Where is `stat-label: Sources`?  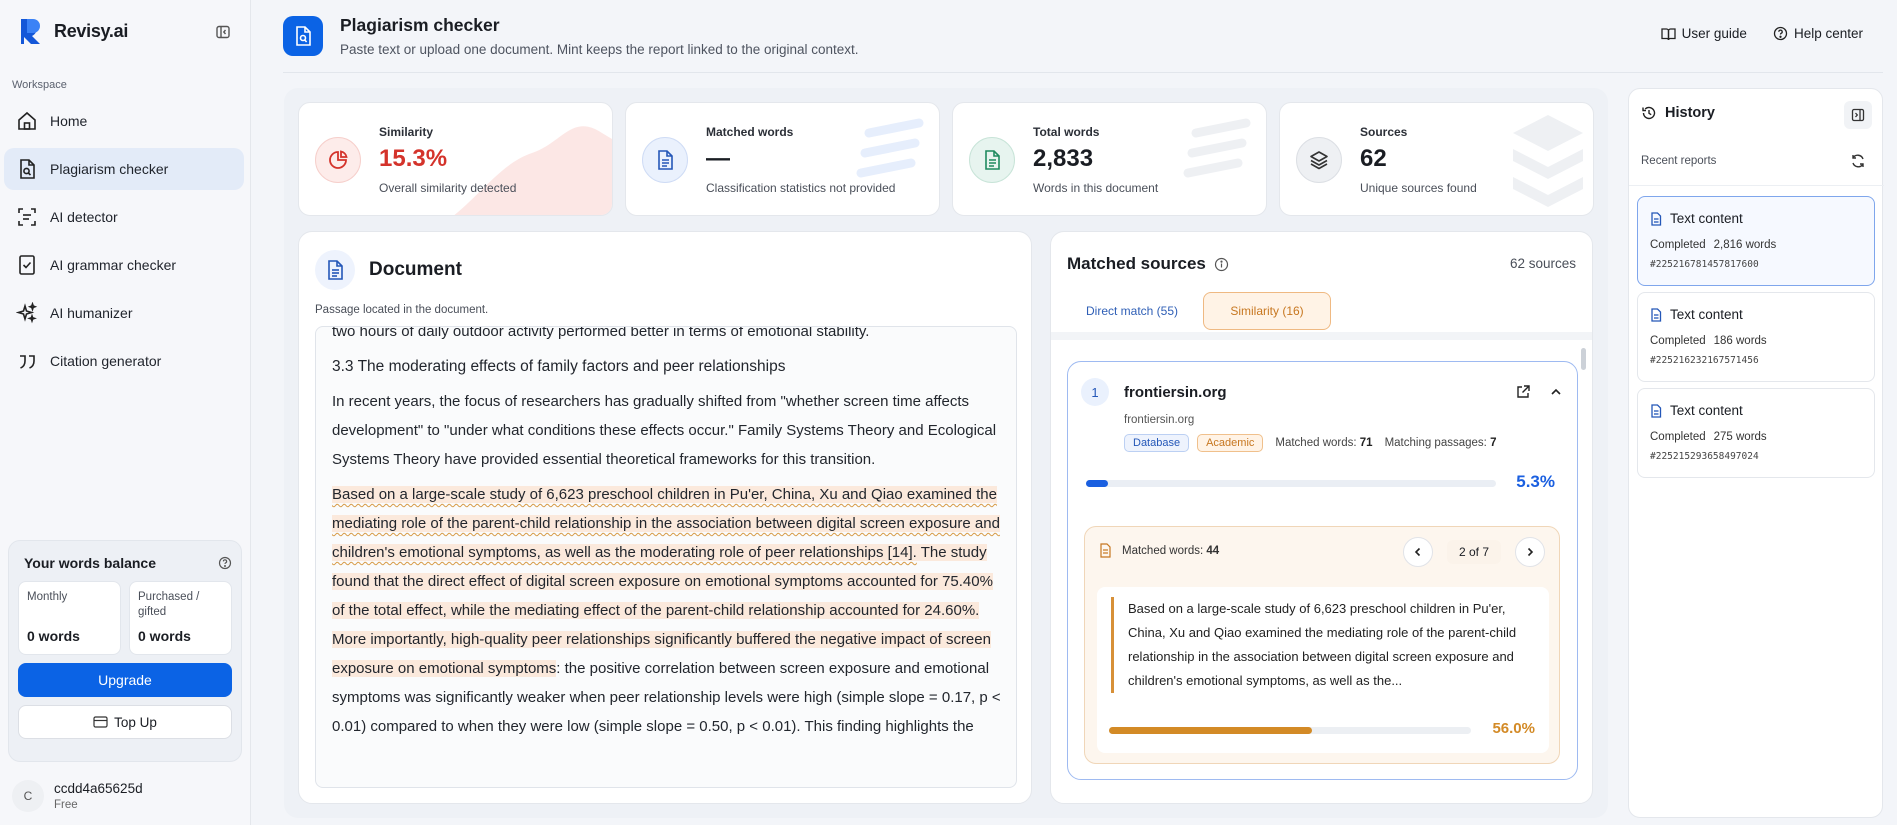
stat-label: Sources is located at coordinates (1384, 132).